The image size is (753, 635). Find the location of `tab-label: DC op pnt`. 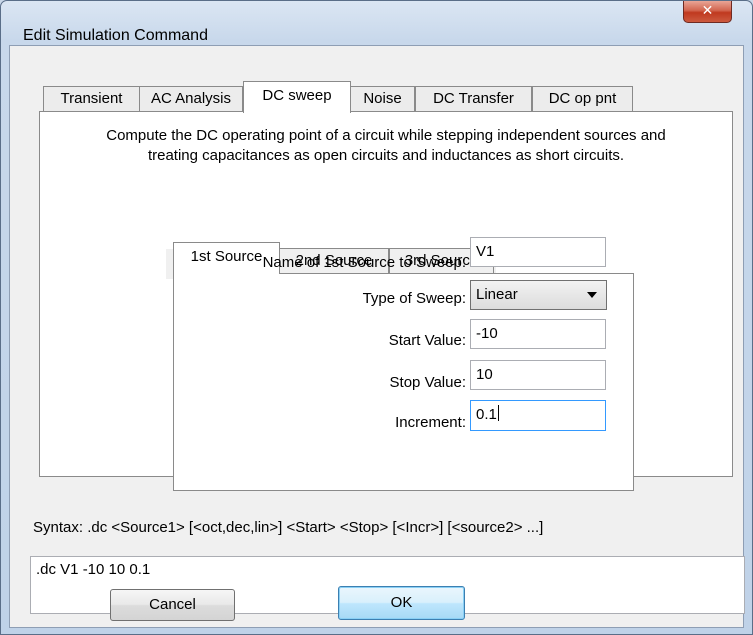

tab-label: DC op pnt is located at coordinates (582, 98).